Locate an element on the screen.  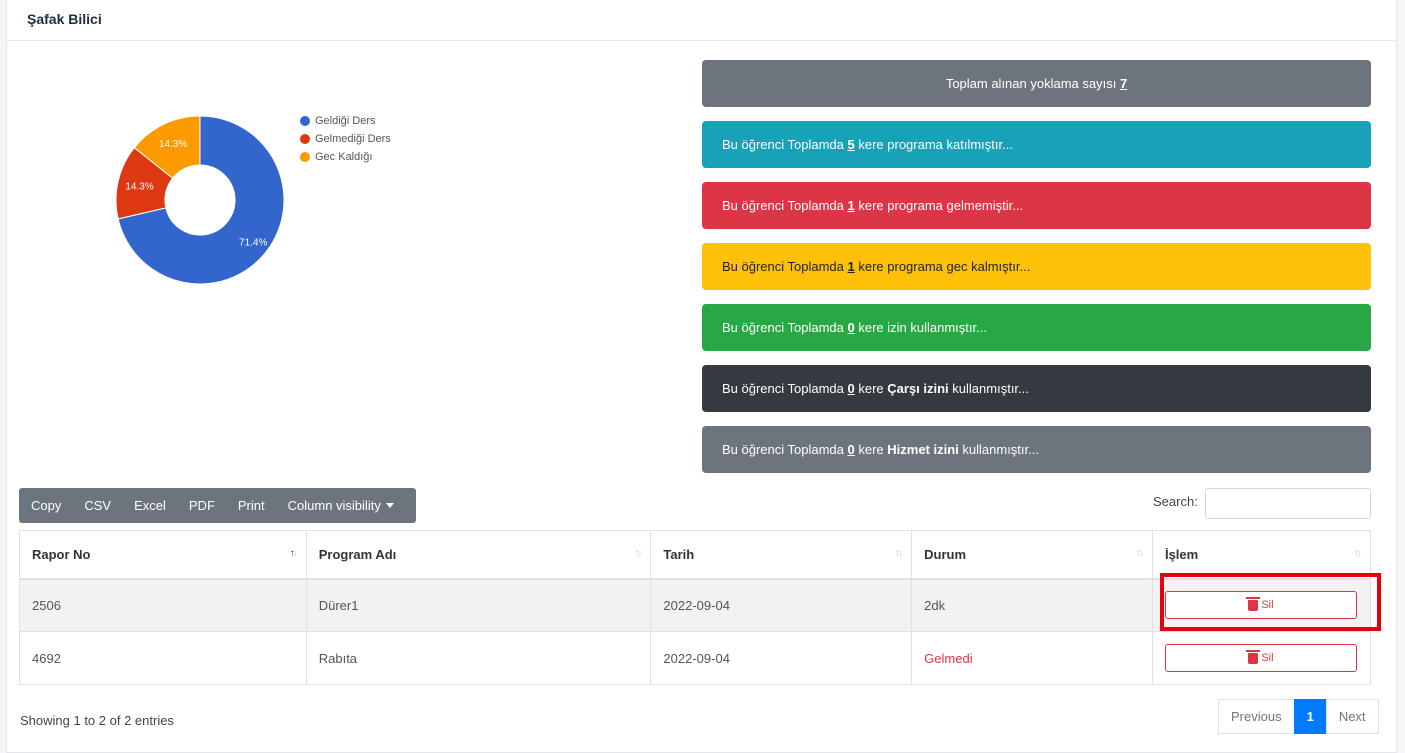
legend-dot-late is located at coordinates (305, 157).